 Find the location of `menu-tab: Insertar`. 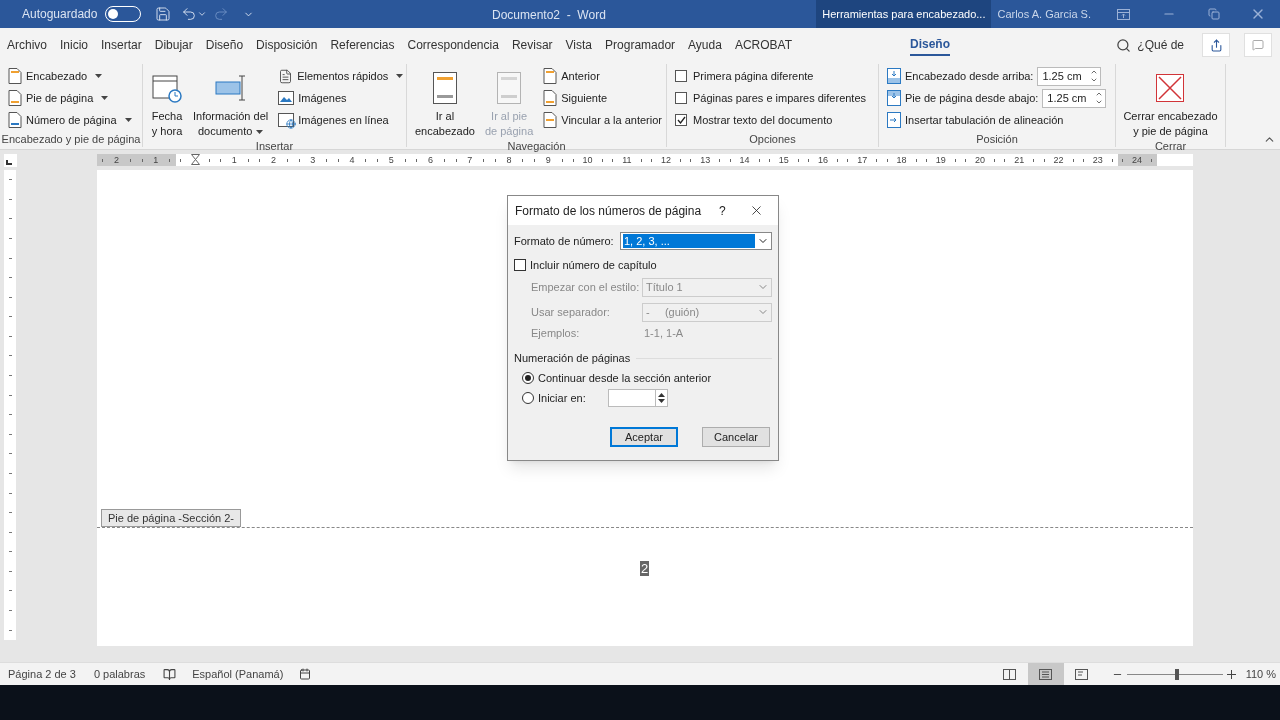

menu-tab: Insertar is located at coordinates (121, 45).